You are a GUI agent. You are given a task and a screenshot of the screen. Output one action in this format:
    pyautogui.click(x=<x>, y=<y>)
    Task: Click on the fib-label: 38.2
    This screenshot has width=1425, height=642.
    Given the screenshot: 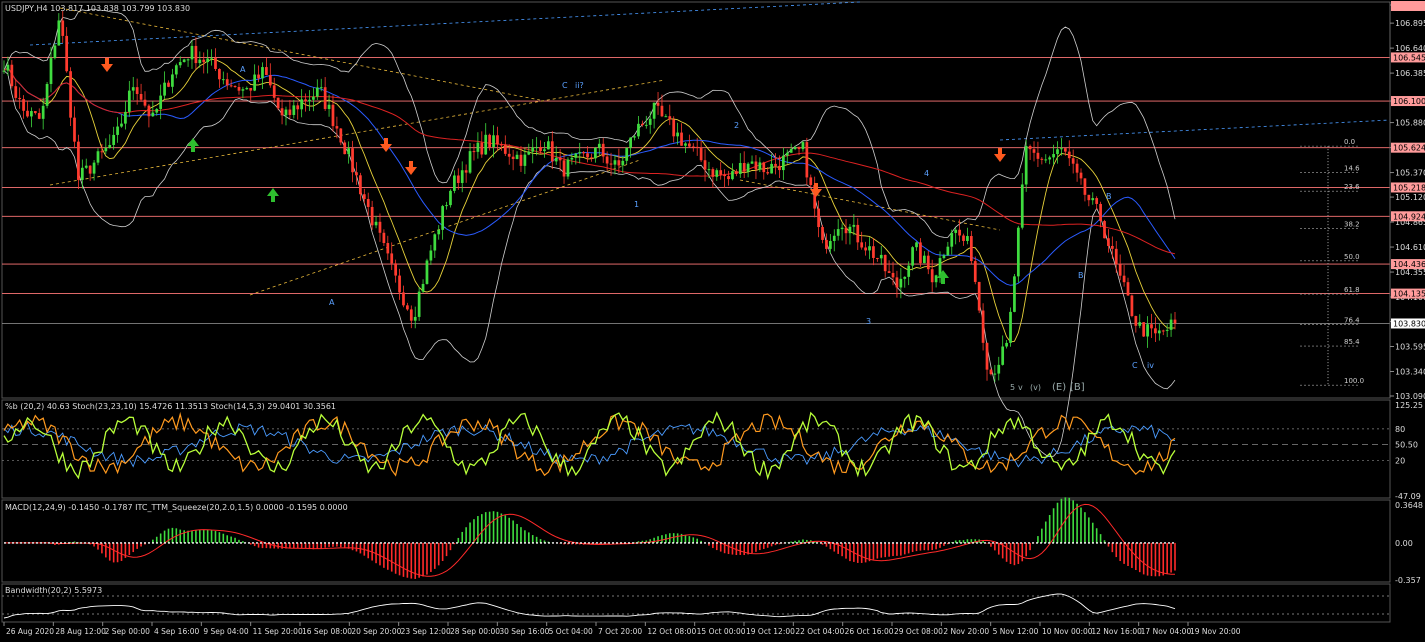 What is the action you would take?
    pyautogui.click(x=1352, y=224)
    